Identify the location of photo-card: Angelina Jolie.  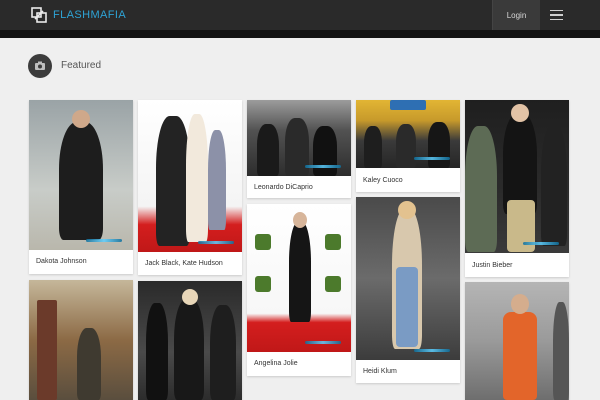
(299, 290).